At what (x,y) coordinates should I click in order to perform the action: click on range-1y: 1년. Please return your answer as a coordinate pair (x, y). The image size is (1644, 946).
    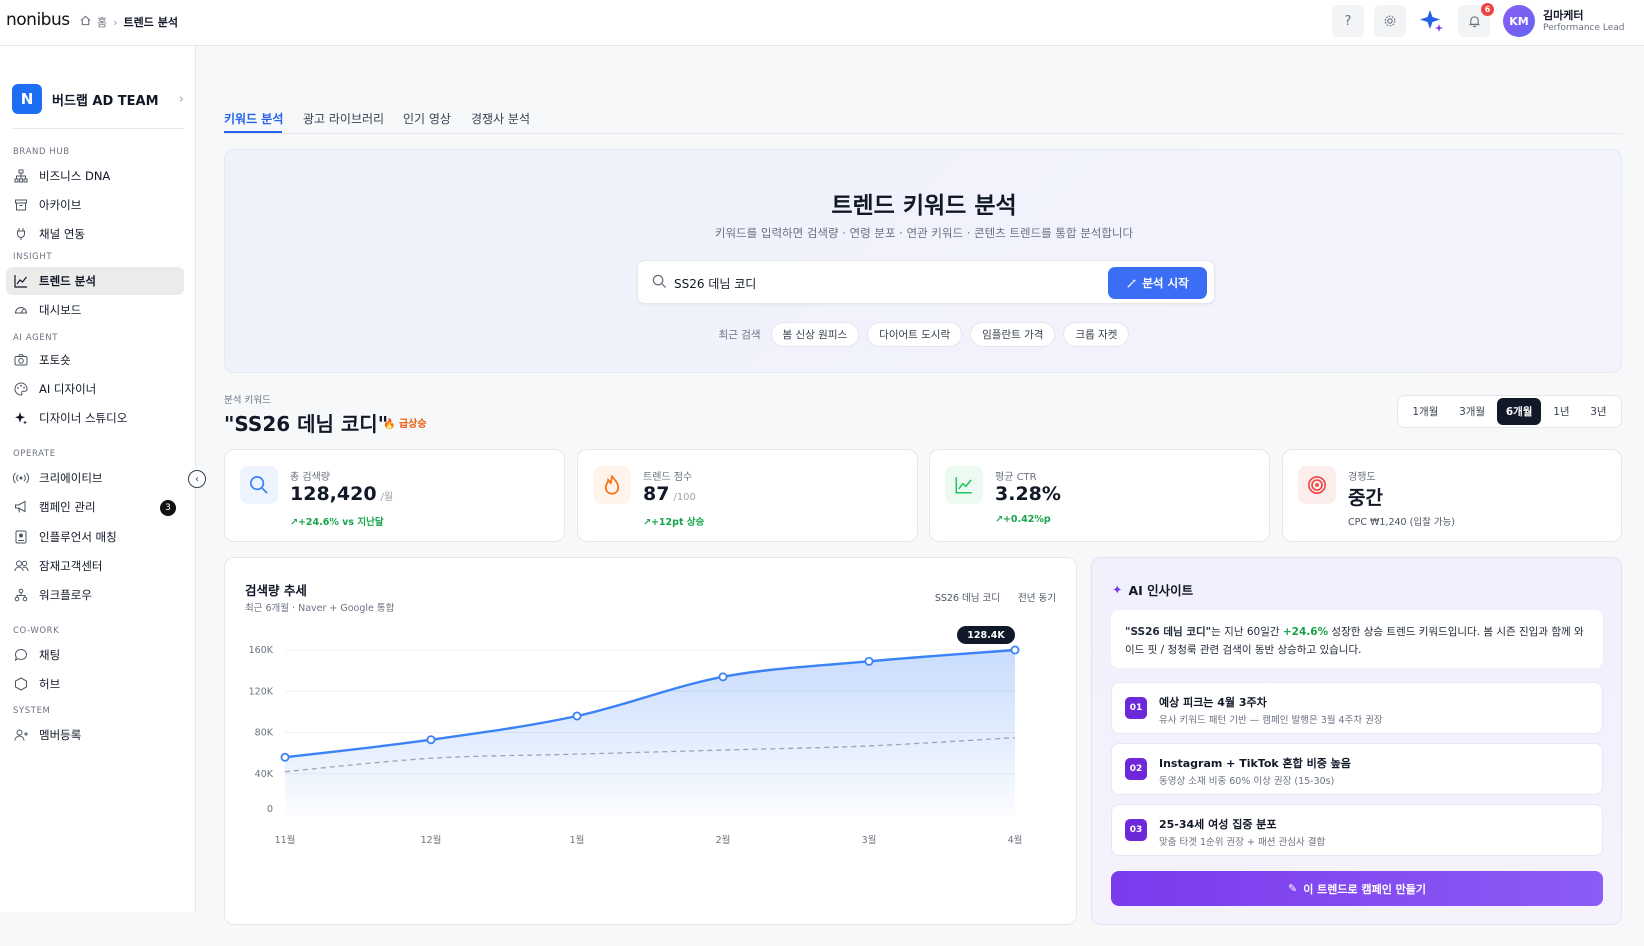
    Looking at the image, I should click on (1561, 411).